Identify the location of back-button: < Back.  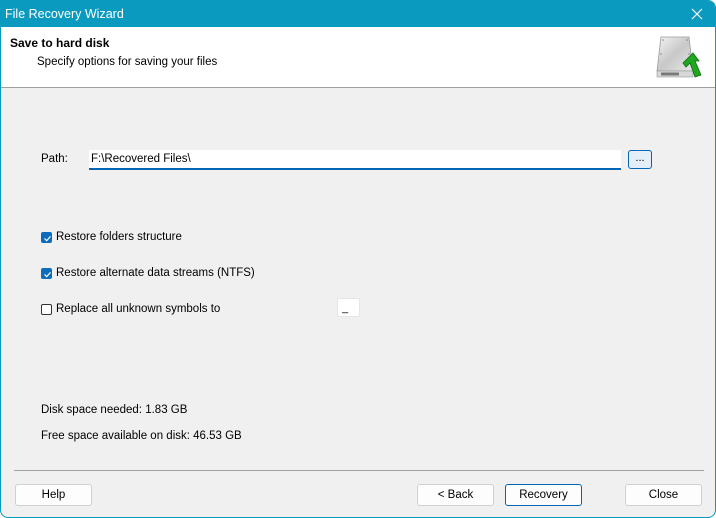
(455, 495).